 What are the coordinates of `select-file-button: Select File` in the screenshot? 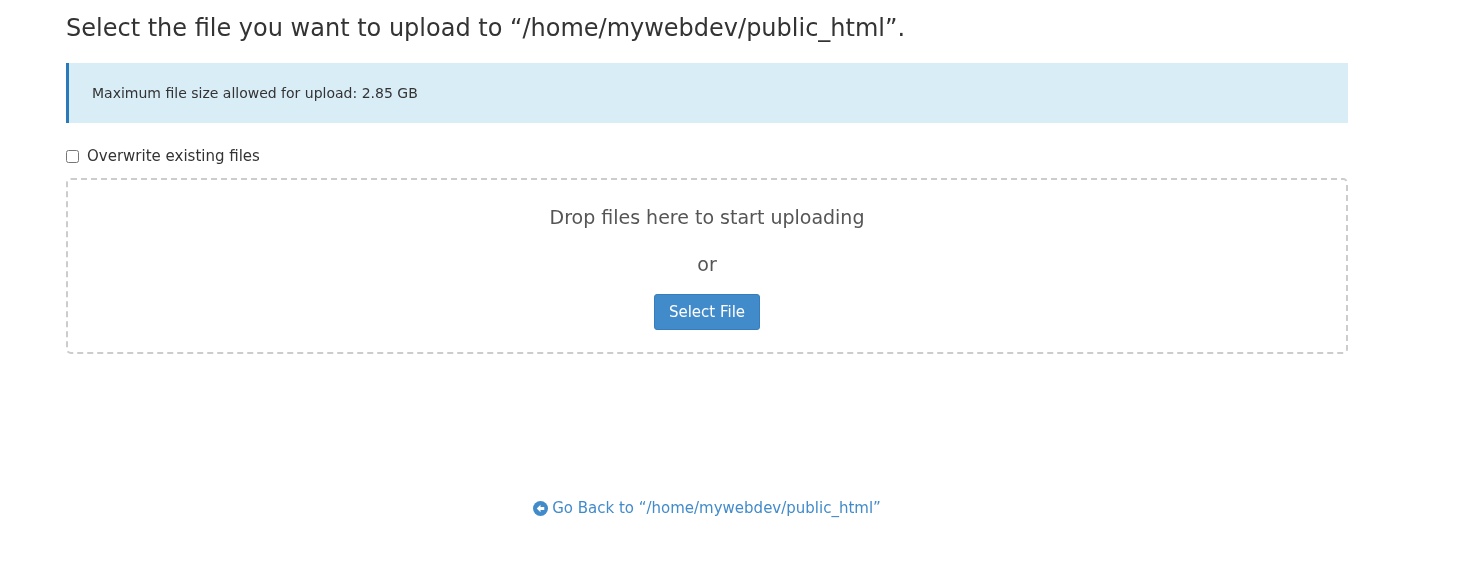 It's located at (707, 312).